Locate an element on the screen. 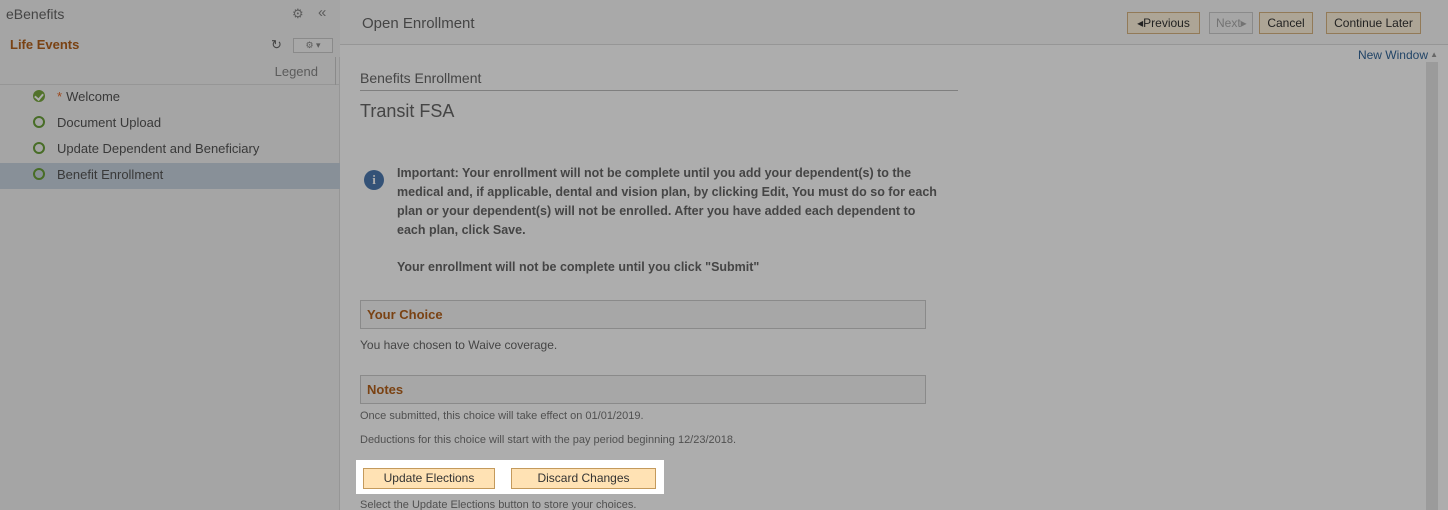  required-marker: * is located at coordinates (60, 96).